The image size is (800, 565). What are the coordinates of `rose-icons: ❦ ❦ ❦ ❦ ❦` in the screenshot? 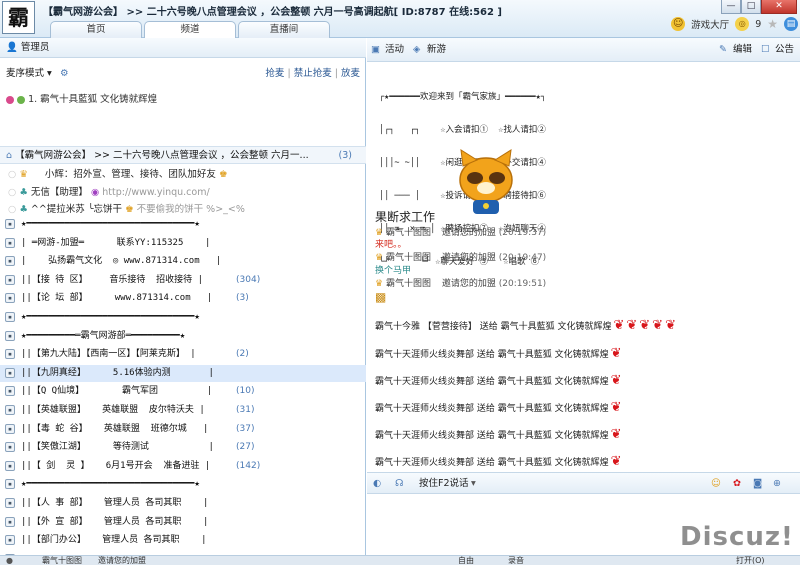 It's located at (643, 325).